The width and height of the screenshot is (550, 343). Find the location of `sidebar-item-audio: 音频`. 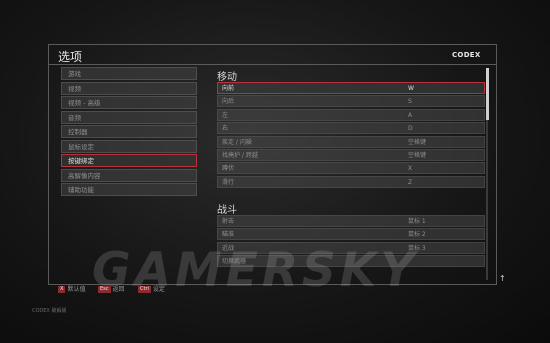

sidebar-item-audio: 音频 is located at coordinates (129, 117).